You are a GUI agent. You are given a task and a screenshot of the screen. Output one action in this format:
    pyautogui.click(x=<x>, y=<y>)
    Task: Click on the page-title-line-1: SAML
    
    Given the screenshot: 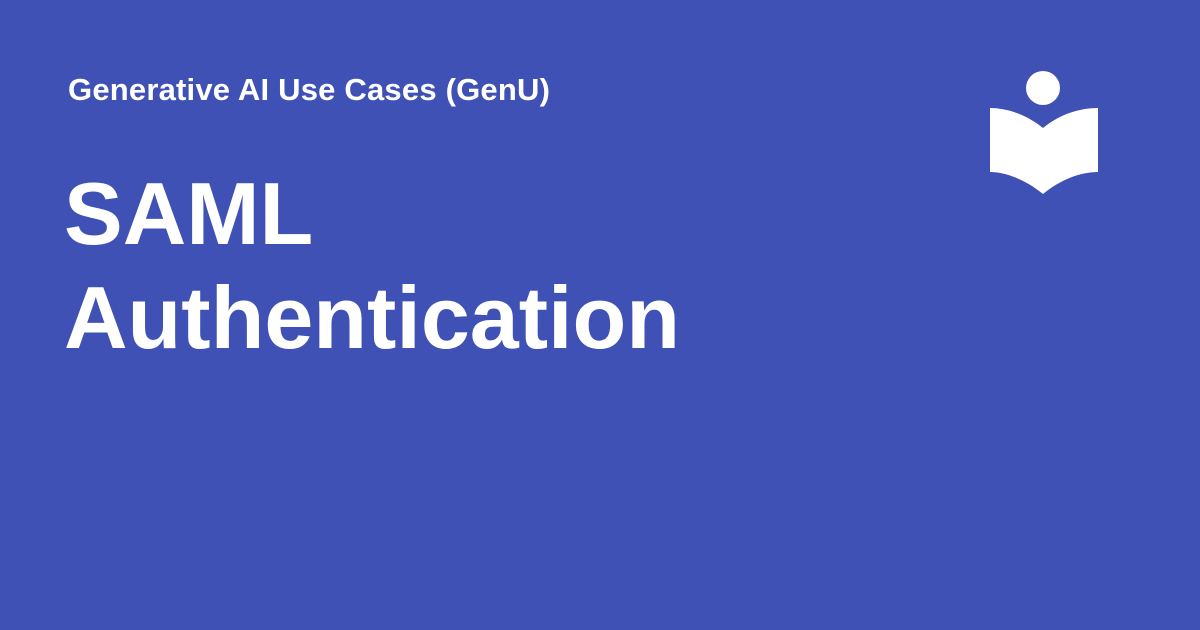 What is the action you would take?
    pyautogui.click(x=189, y=213)
    